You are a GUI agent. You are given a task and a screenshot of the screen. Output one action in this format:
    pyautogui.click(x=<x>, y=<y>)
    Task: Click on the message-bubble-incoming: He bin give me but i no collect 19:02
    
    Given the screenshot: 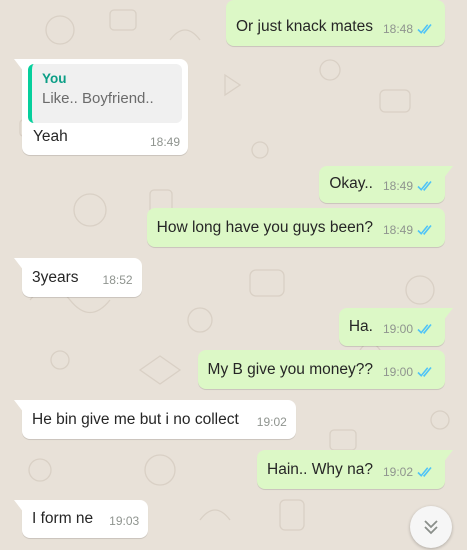 What is the action you would take?
    pyautogui.click(x=155, y=419)
    